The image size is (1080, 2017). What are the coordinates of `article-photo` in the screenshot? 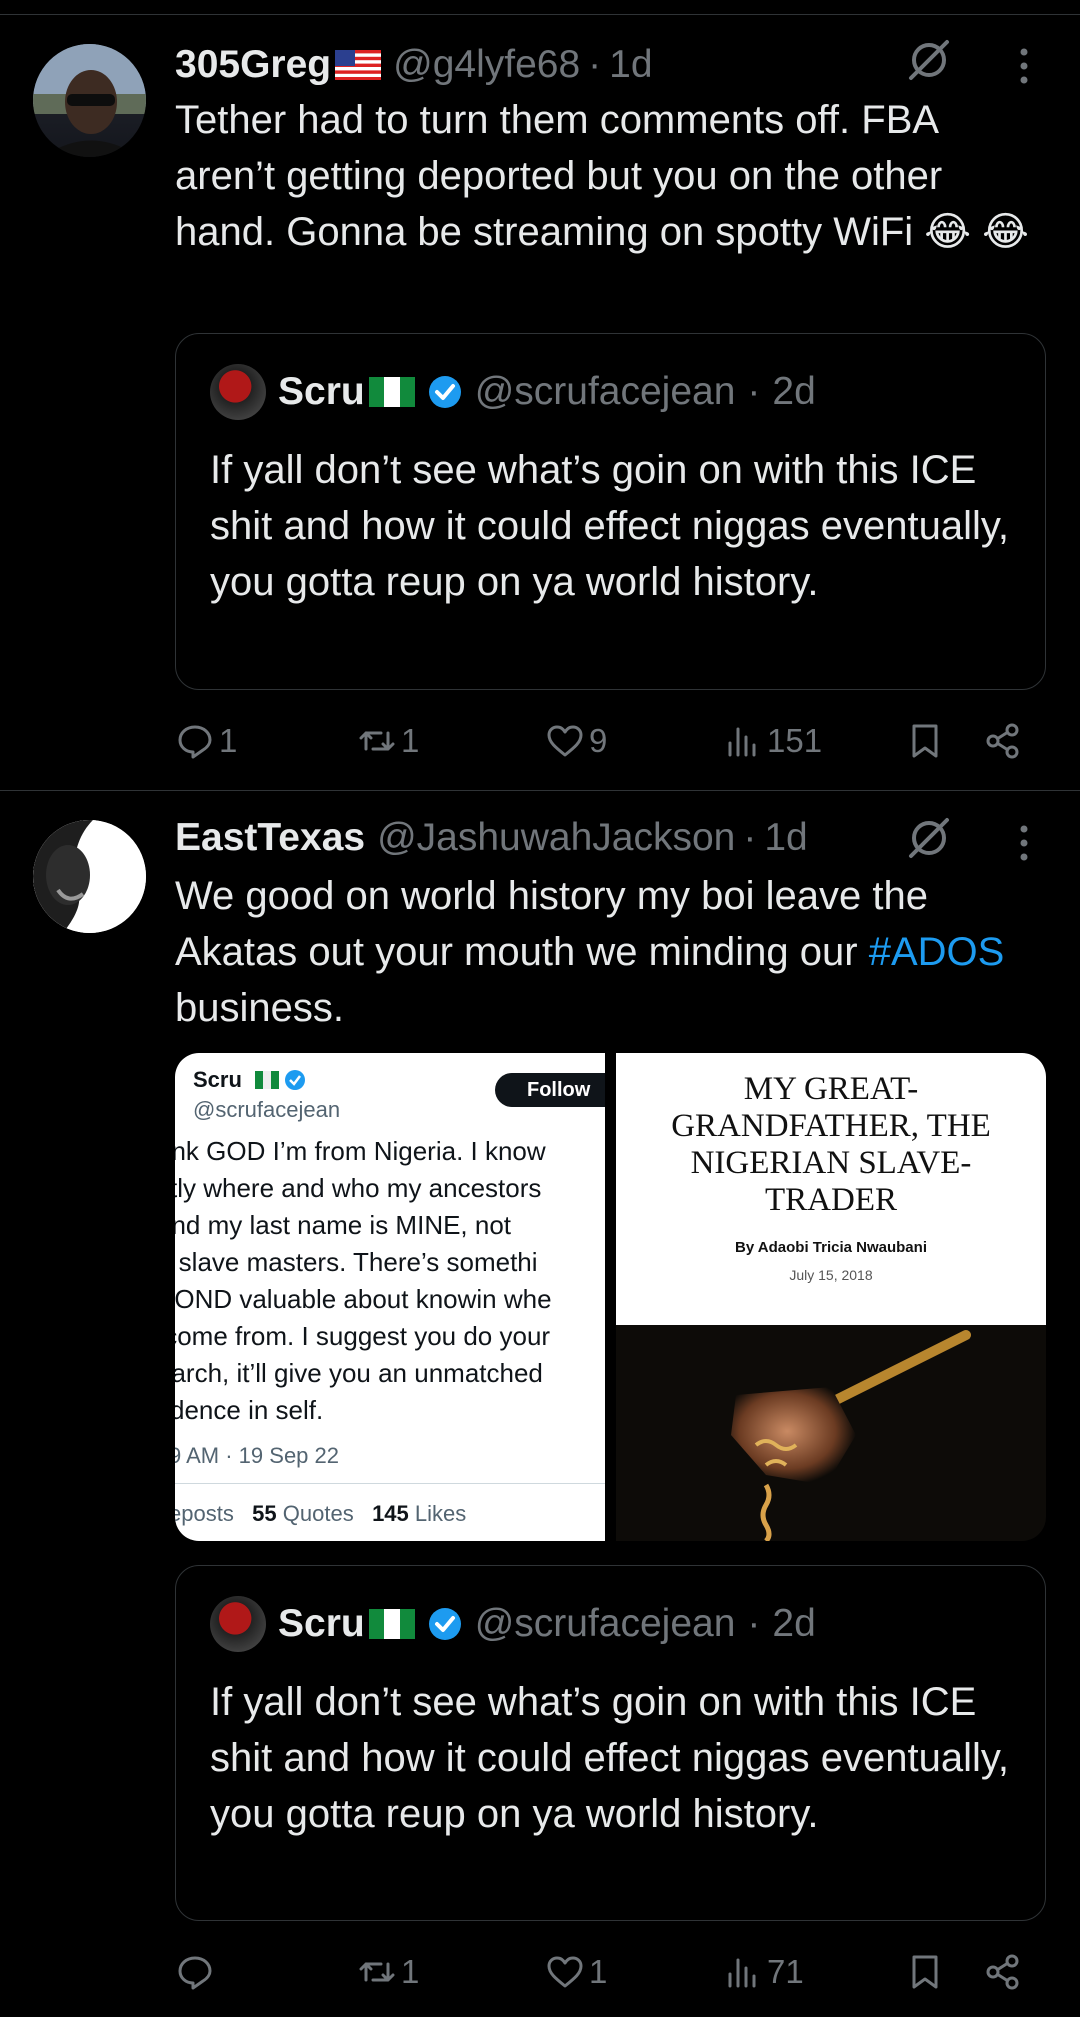 It's located at (831, 1433).